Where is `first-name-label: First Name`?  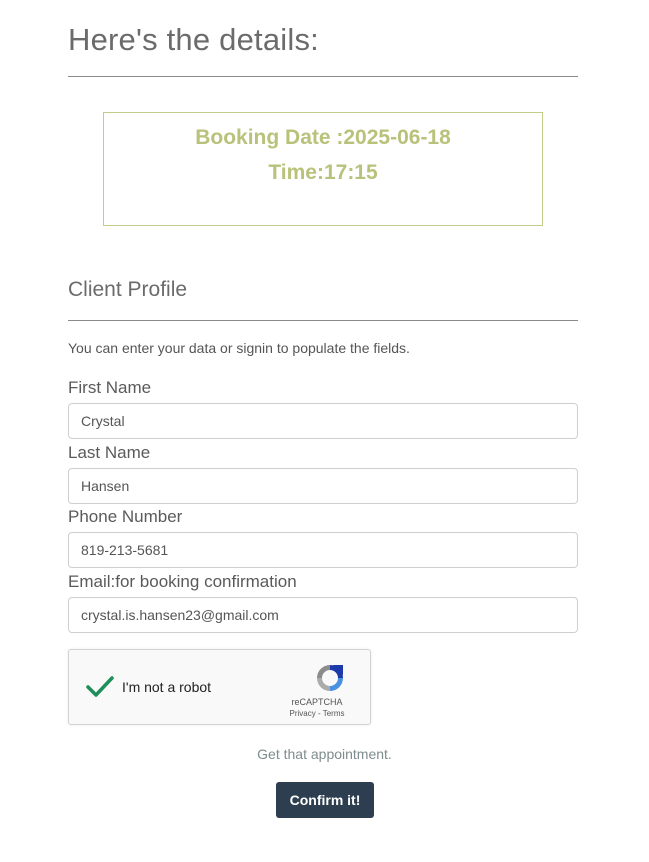
first-name-label: First Name is located at coordinates (110, 387).